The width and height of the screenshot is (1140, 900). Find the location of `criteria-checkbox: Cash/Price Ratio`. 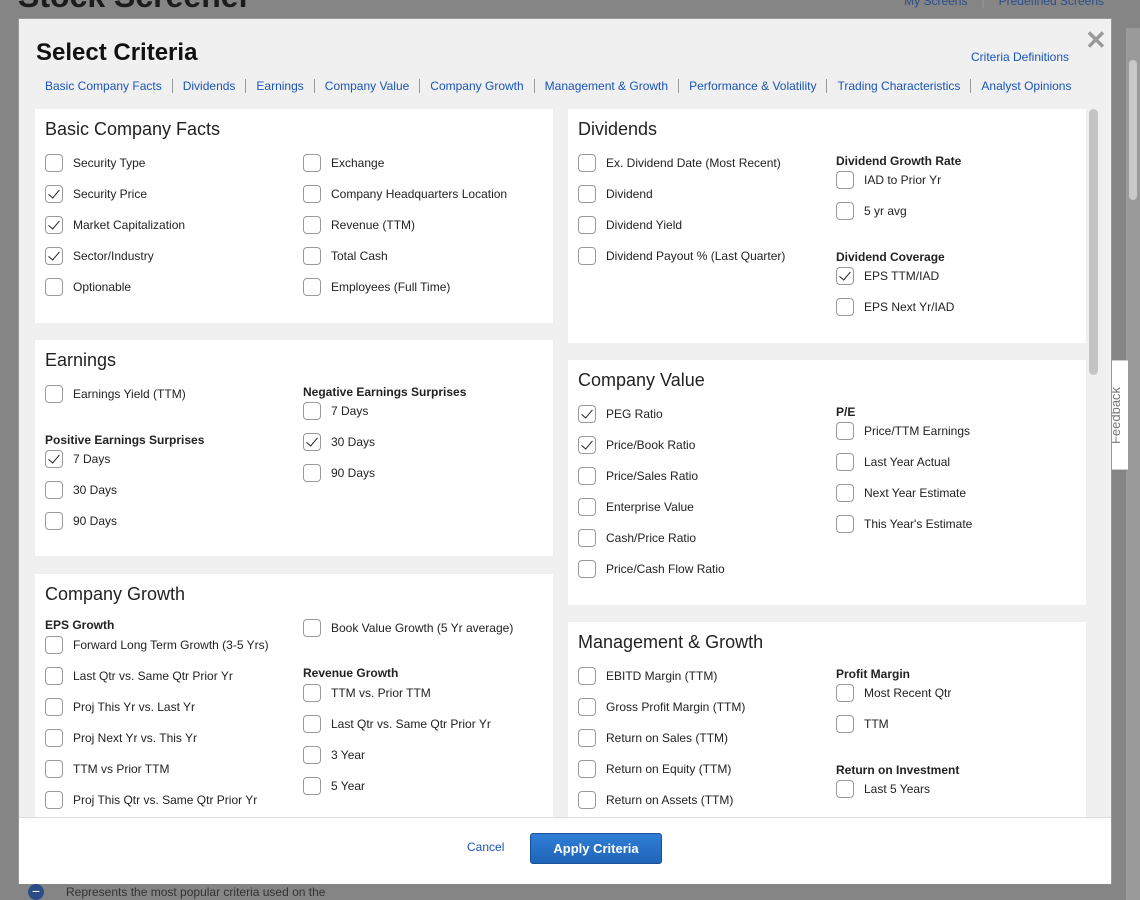

criteria-checkbox: Cash/Price Ratio is located at coordinates (637, 538).